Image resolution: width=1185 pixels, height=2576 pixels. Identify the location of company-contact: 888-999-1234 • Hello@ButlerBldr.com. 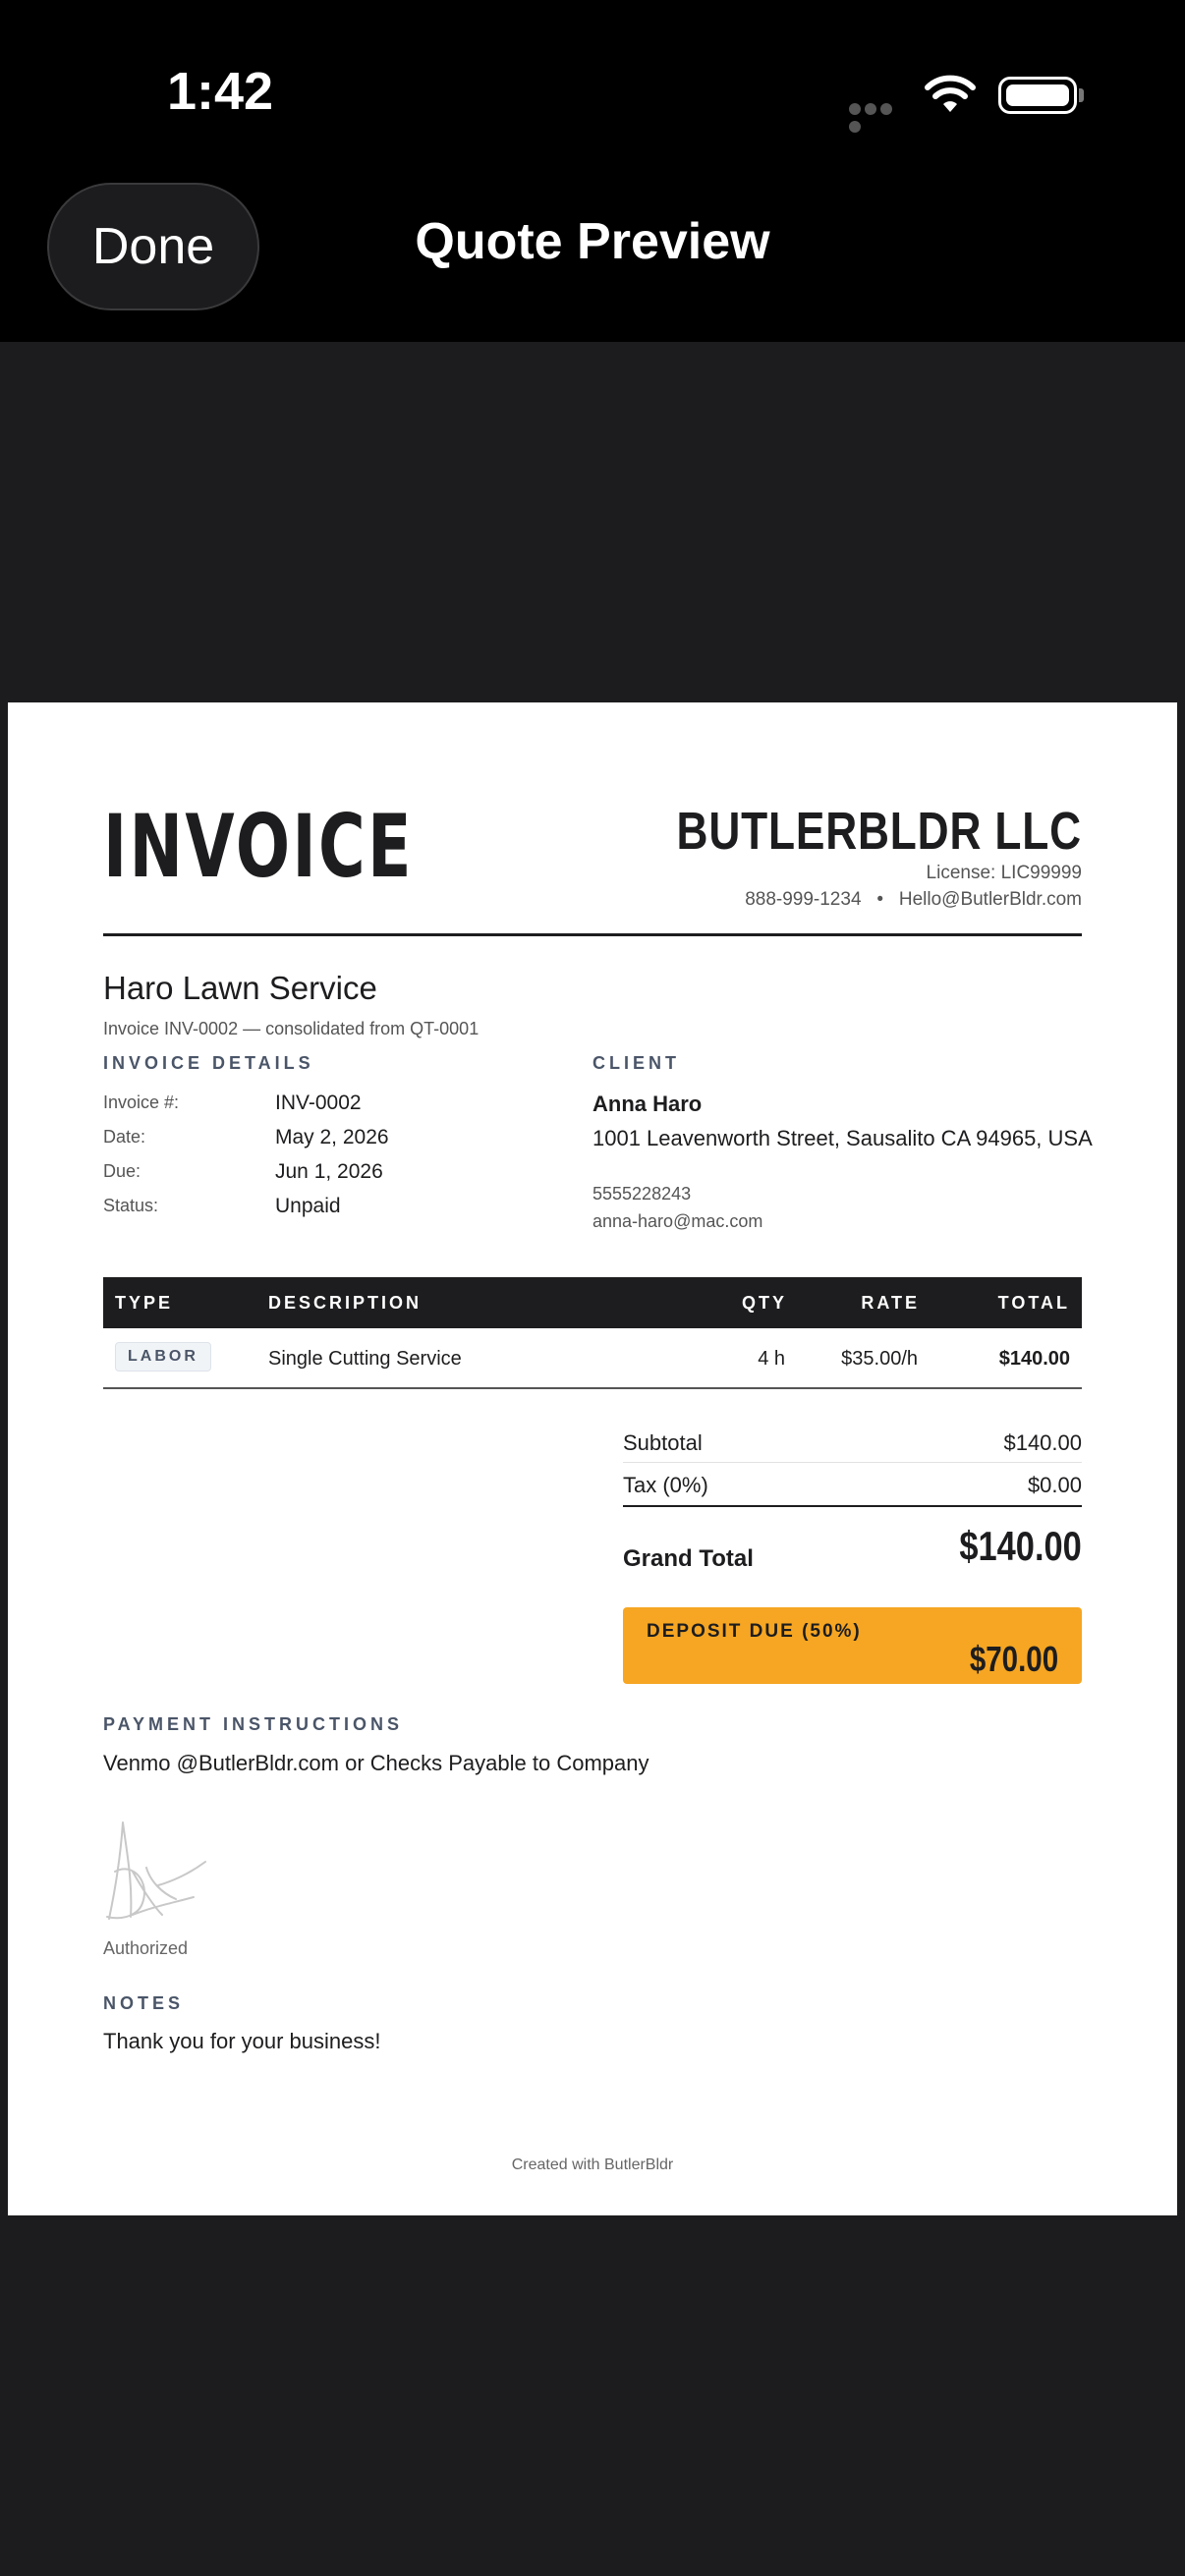
(914, 900).